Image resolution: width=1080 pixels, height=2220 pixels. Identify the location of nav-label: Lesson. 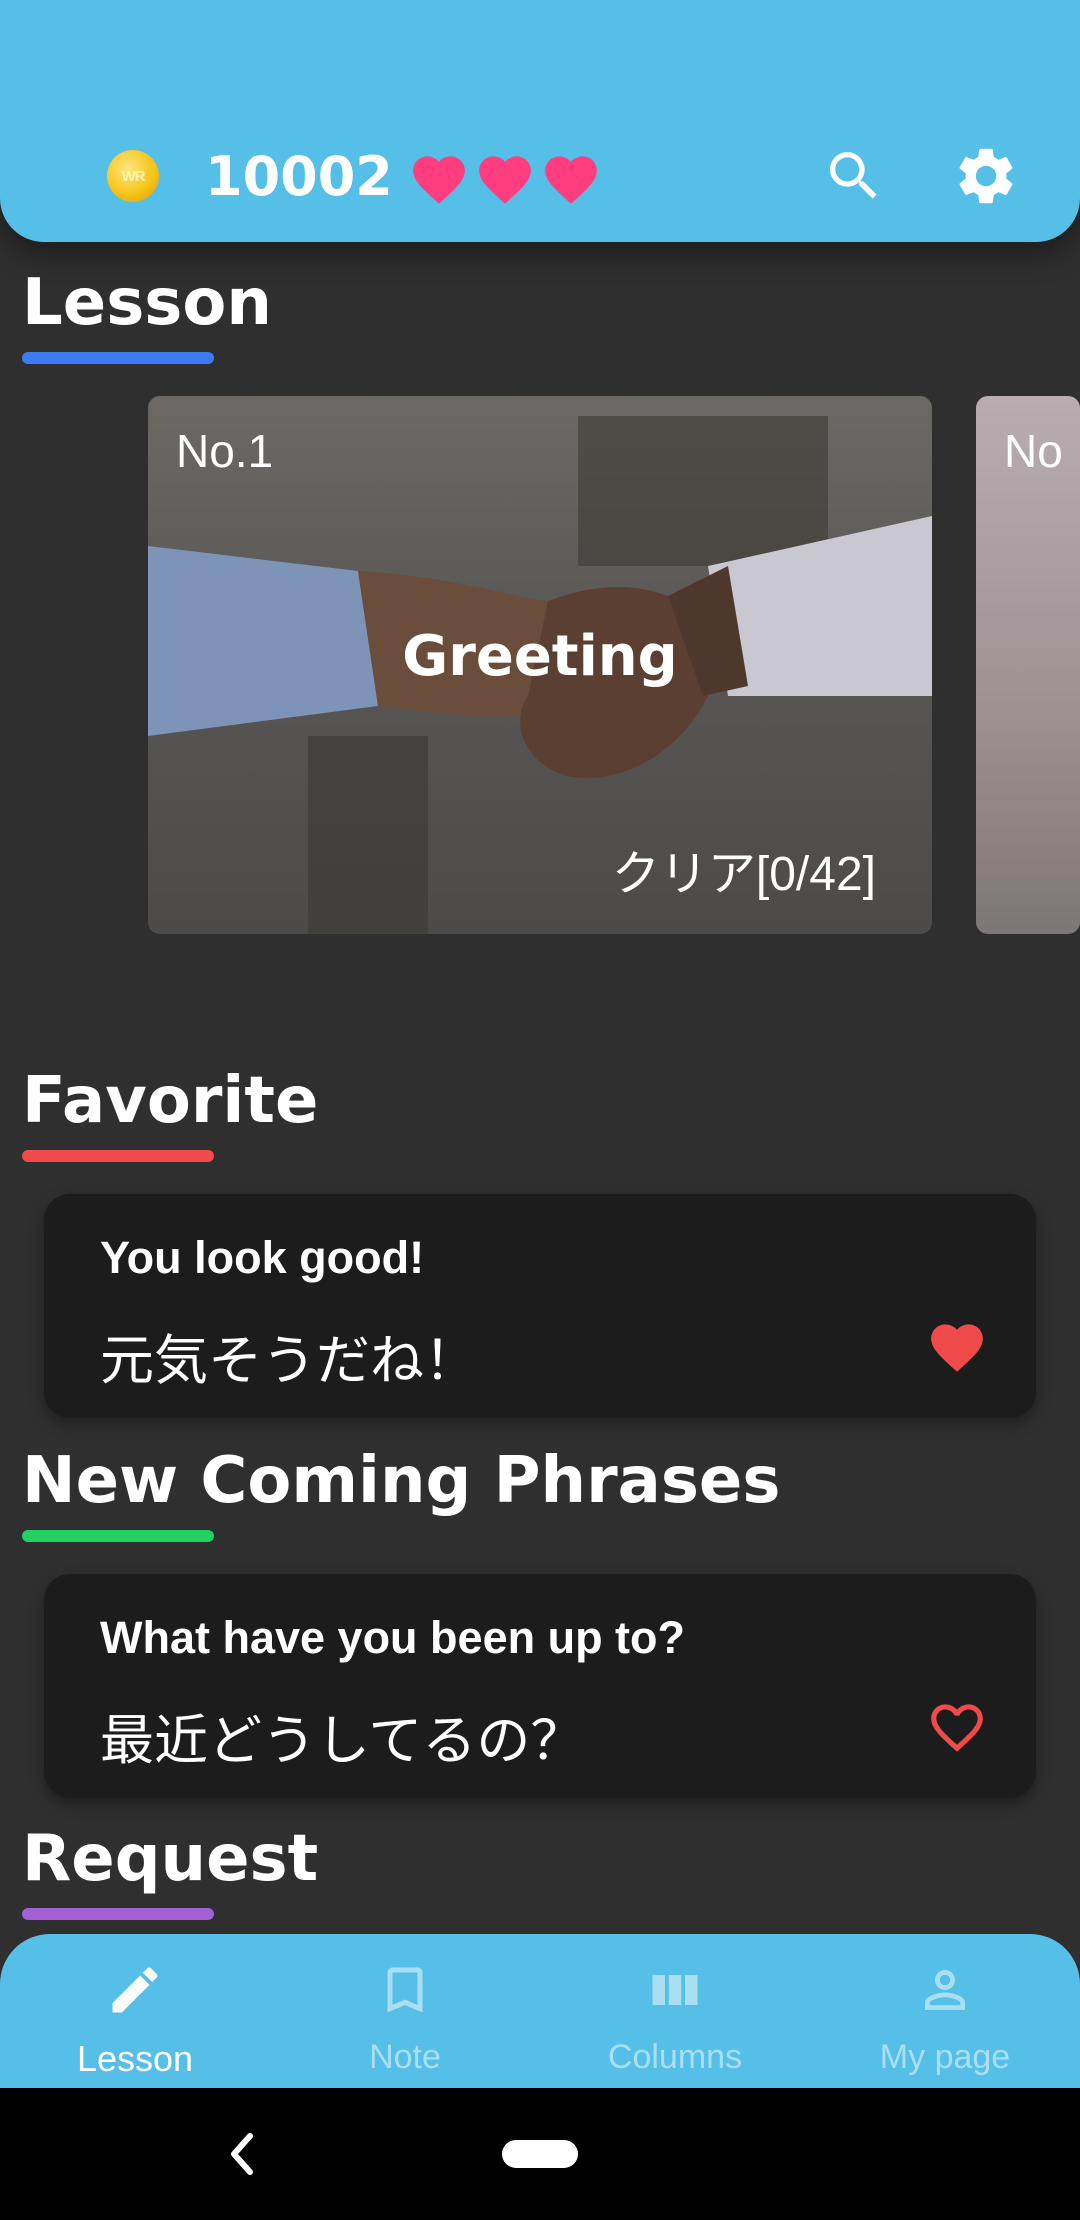
(135, 2058).